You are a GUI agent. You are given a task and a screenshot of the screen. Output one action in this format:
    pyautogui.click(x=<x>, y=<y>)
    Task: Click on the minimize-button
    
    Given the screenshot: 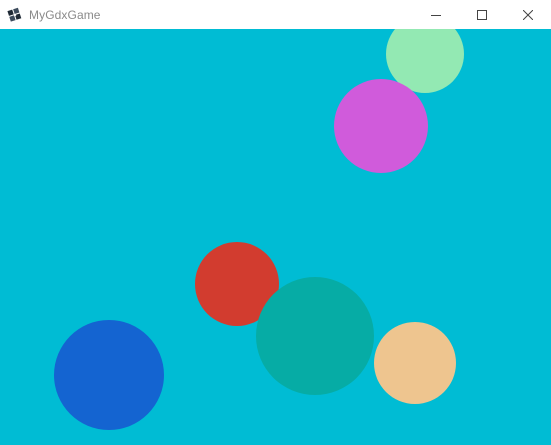 What is the action you would take?
    pyautogui.click(x=436, y=14)
    